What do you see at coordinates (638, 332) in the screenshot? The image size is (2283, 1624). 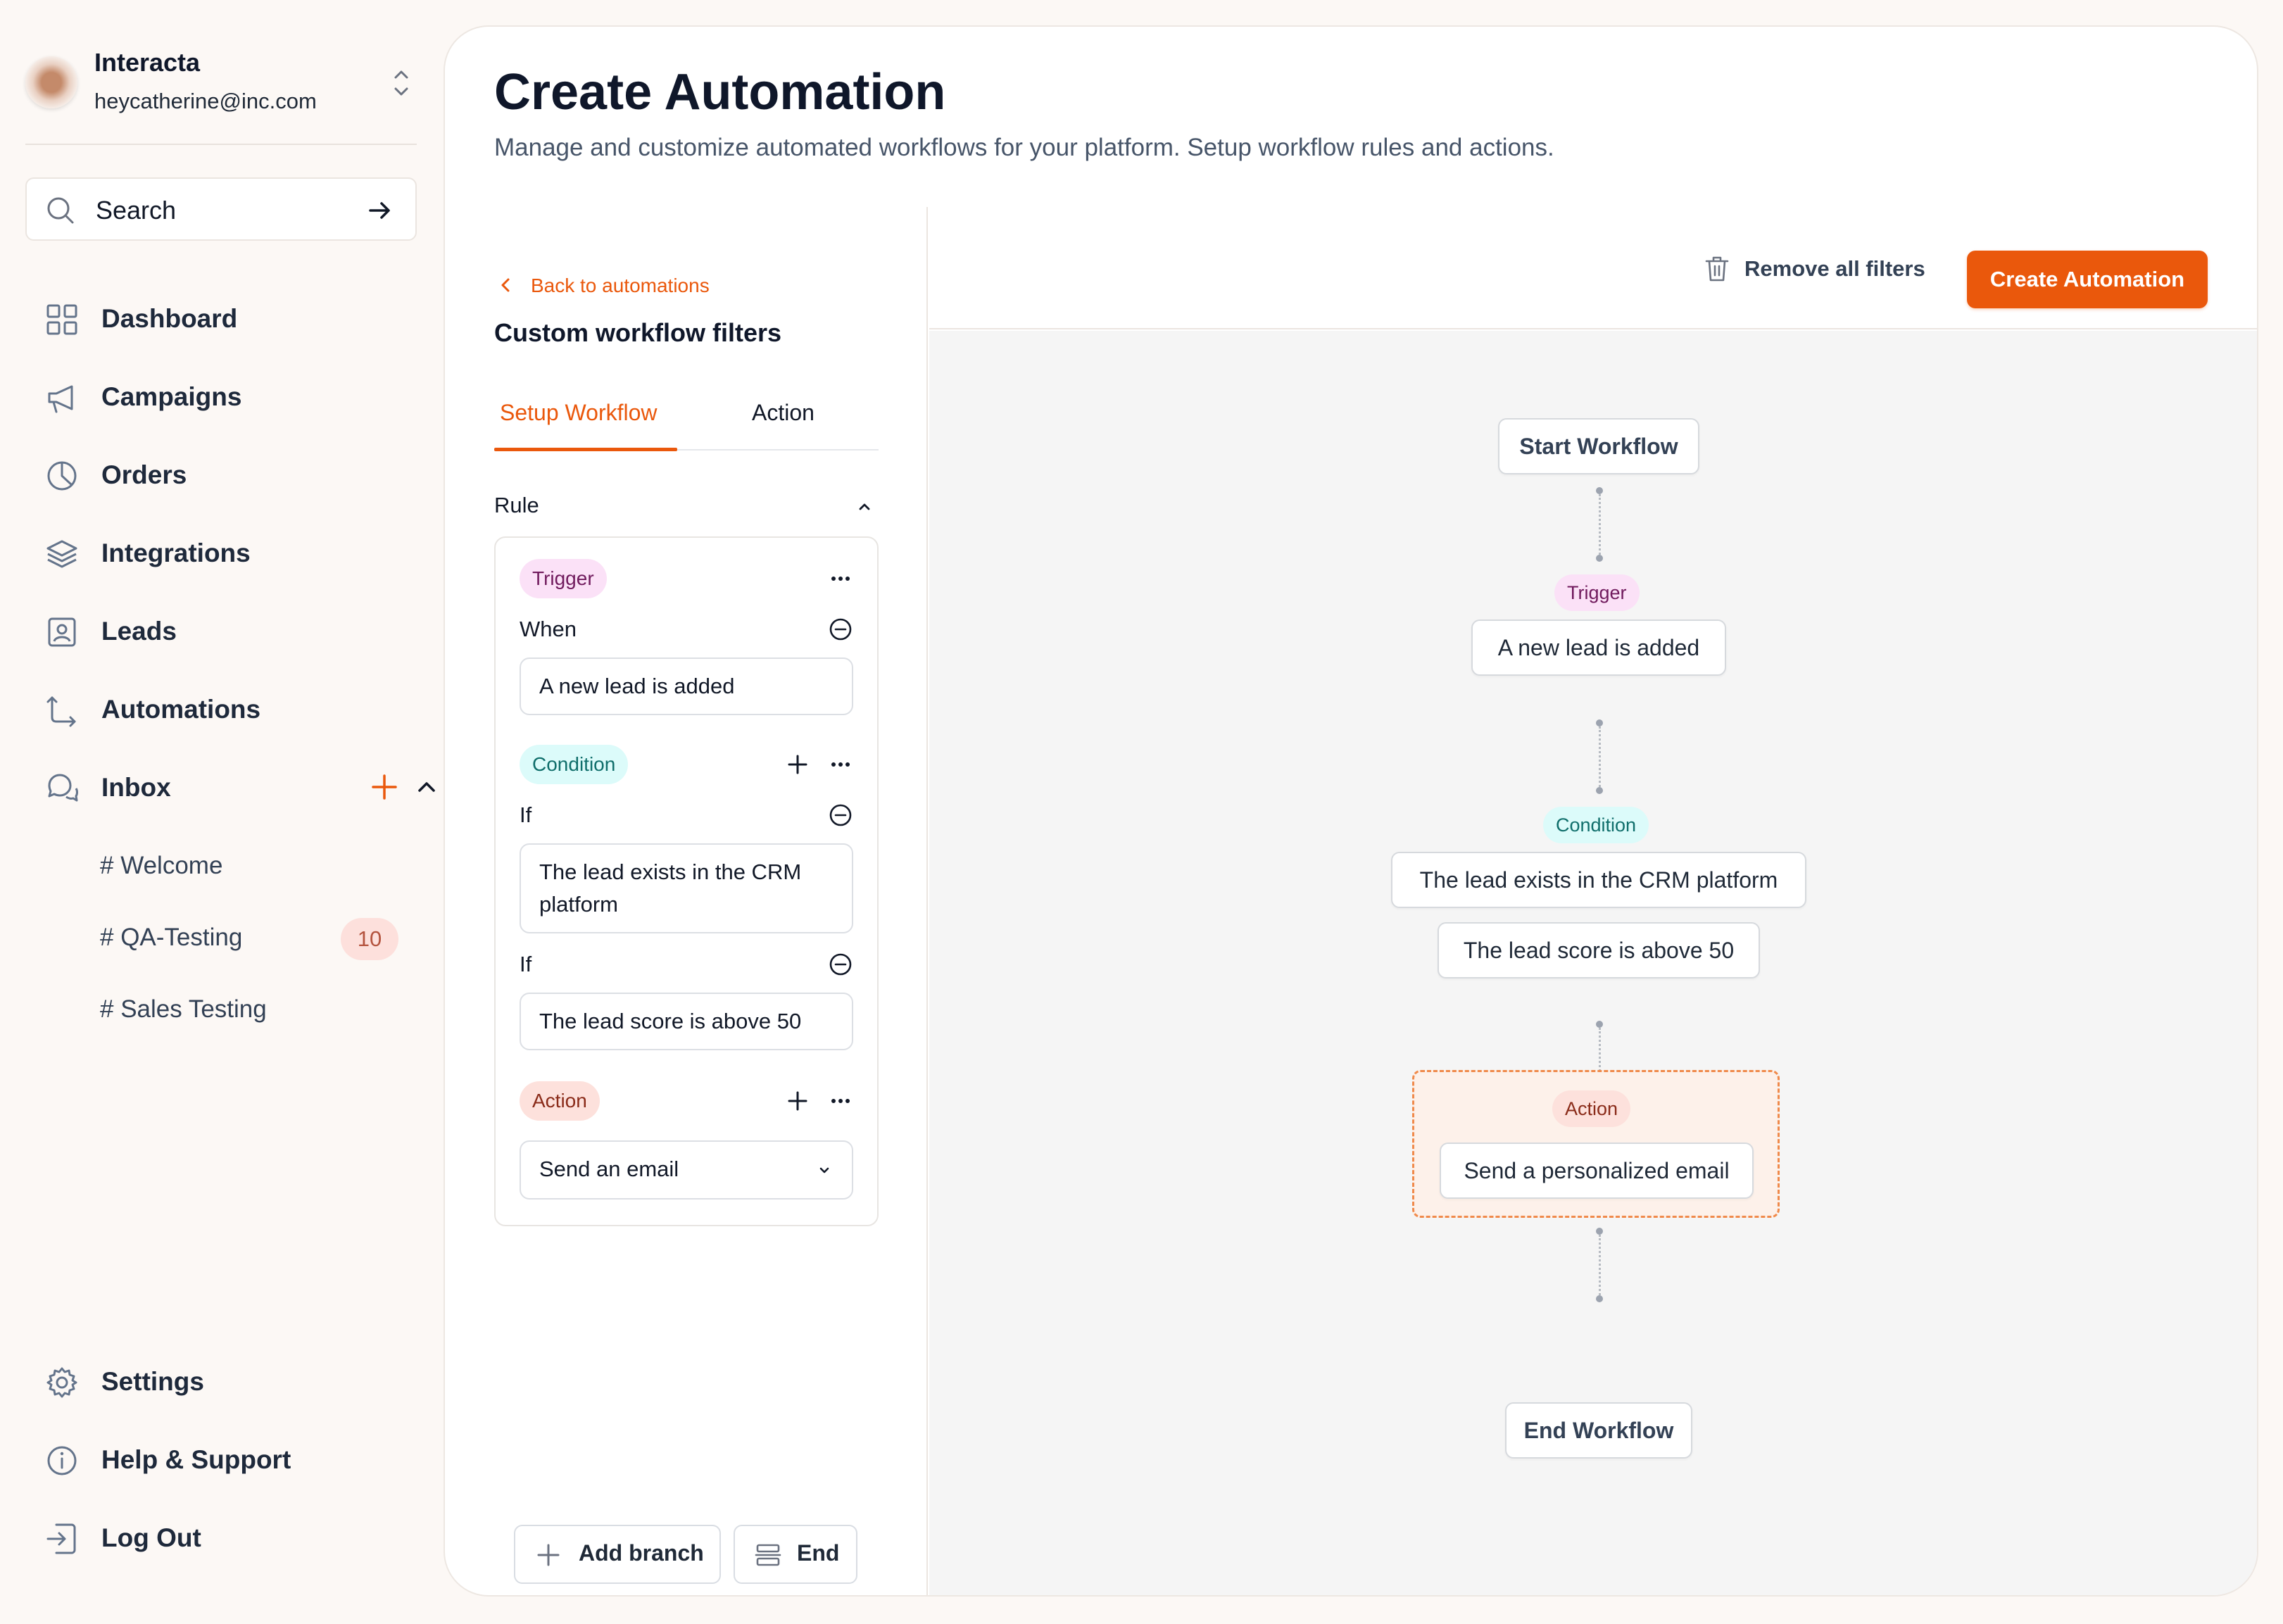 I see `panel-title: Custom workflow filters` at bounding box center [638, 332].